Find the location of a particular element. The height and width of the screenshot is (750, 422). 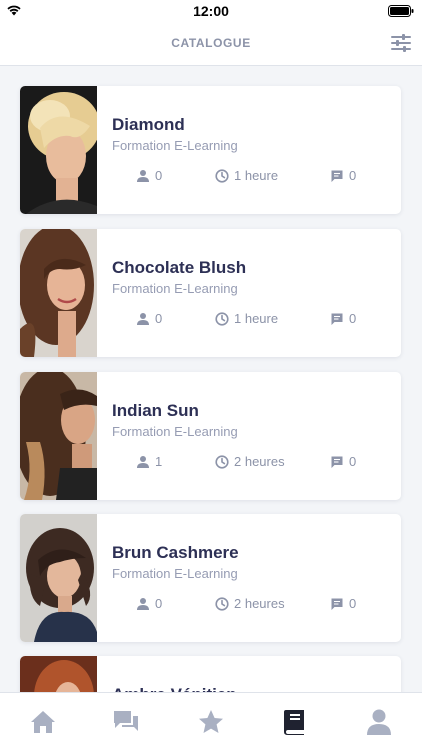

star-icon is located at coordinates (211, 722).